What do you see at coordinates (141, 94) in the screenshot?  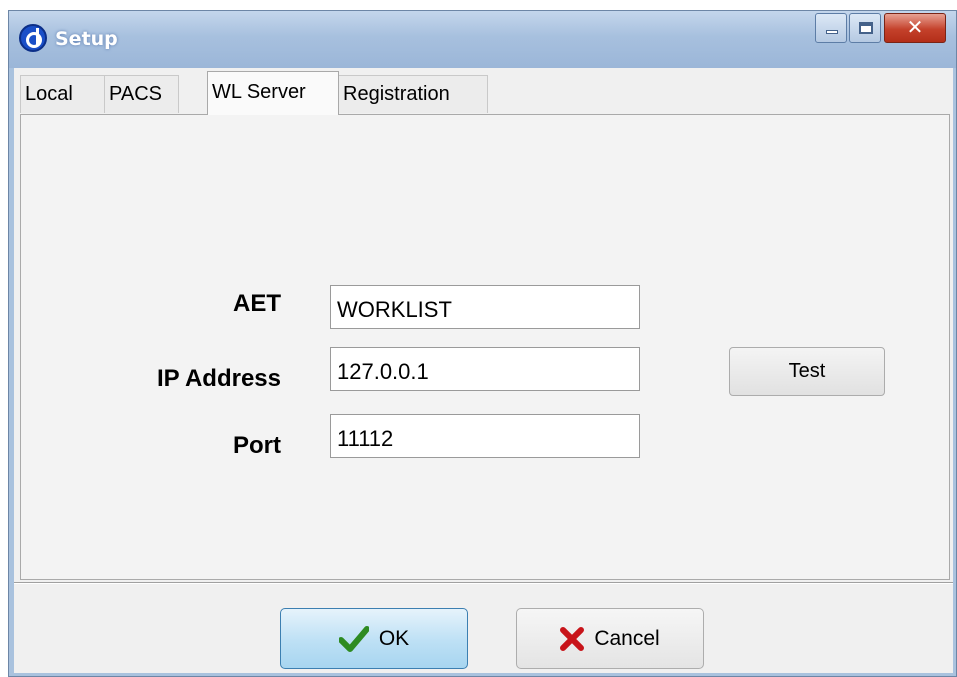 I see `tab-pacs: PACS` at bounding box center [141, 94].